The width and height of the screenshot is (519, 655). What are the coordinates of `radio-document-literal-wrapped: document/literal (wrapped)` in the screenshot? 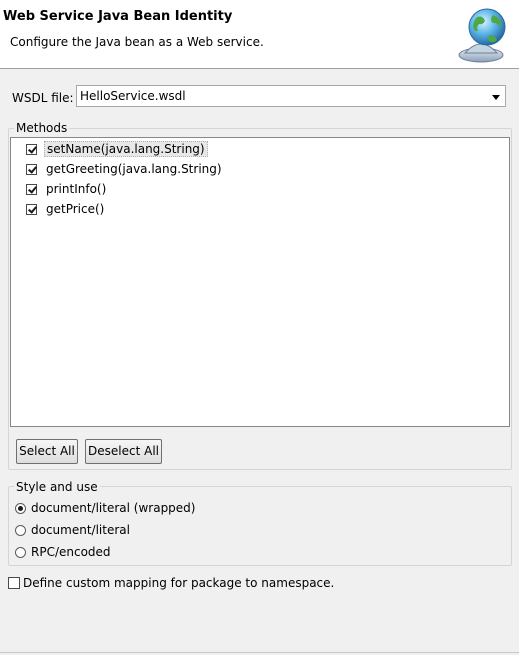 It's located at (105, 508).